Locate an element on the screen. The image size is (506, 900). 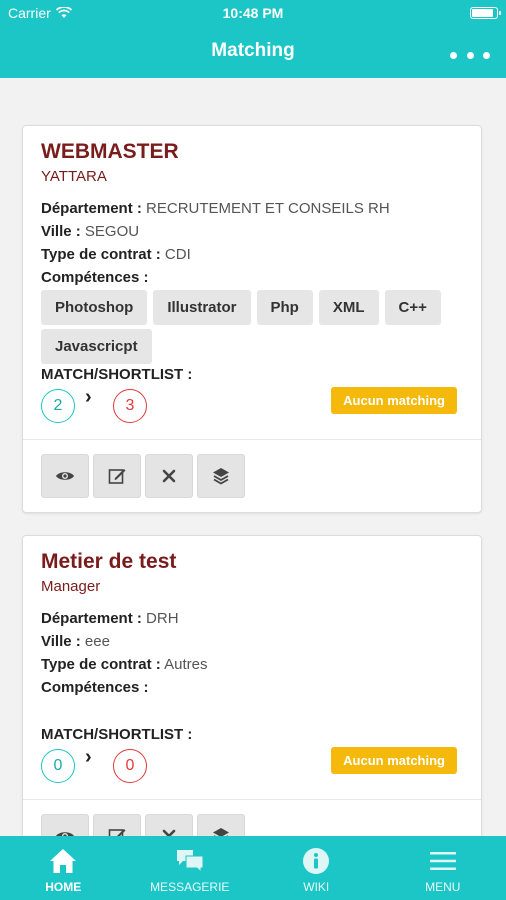
battery-icon is located at coordinates (485, 13).